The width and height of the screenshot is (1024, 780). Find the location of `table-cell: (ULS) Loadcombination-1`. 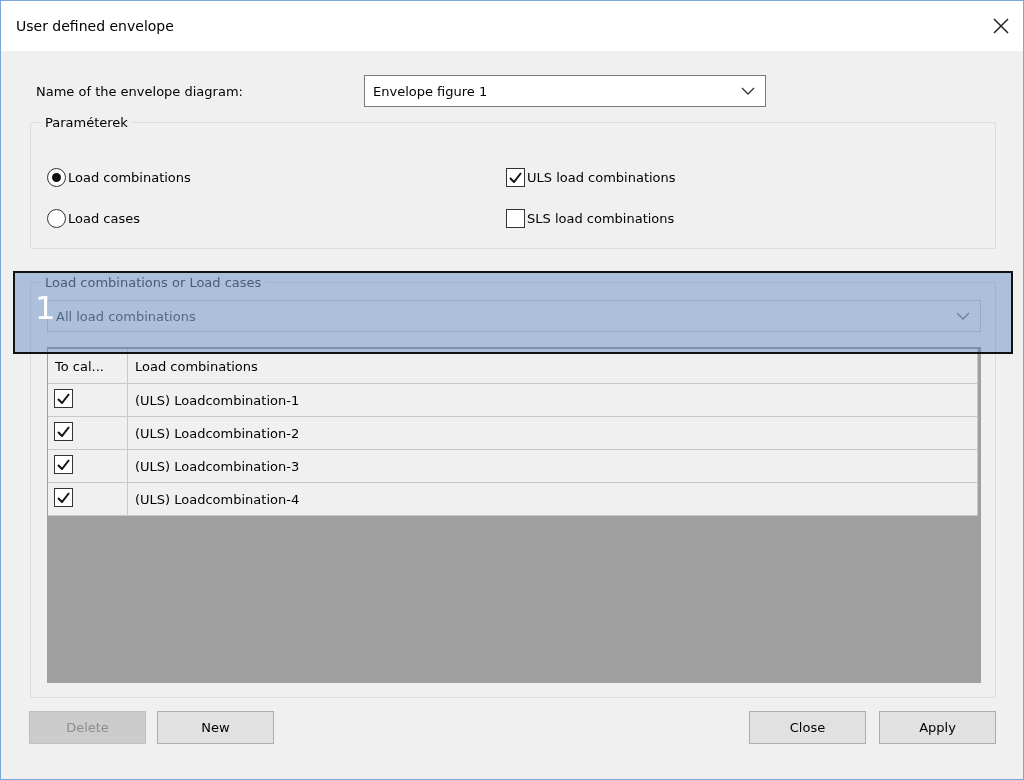

table-cell: (ULS) Loadcombination-1 is located at coordinates (553, 400).